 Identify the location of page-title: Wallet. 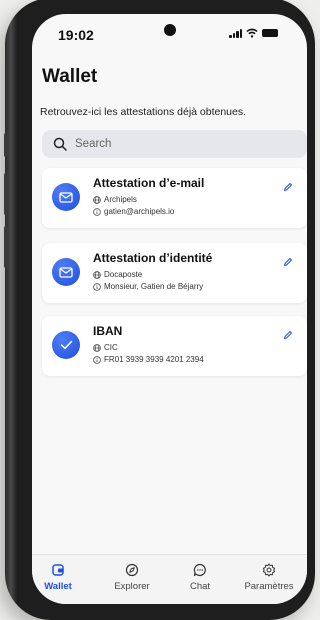
(70, 76).